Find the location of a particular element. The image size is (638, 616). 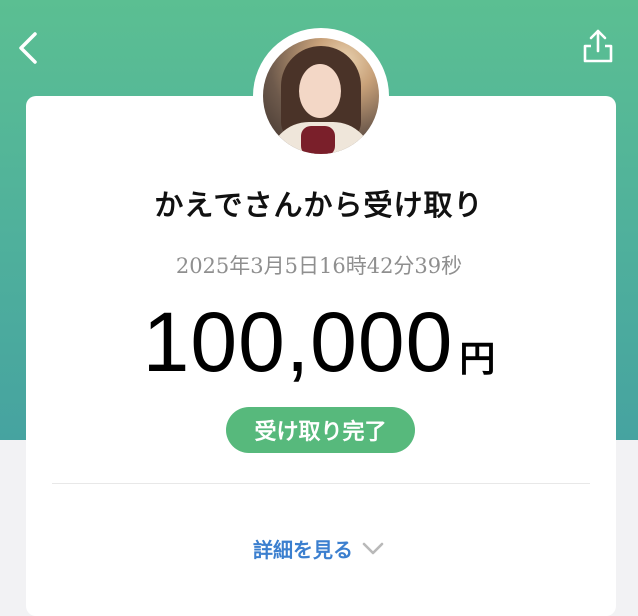

currency-label: 円 is located at coordinates (477, 359).